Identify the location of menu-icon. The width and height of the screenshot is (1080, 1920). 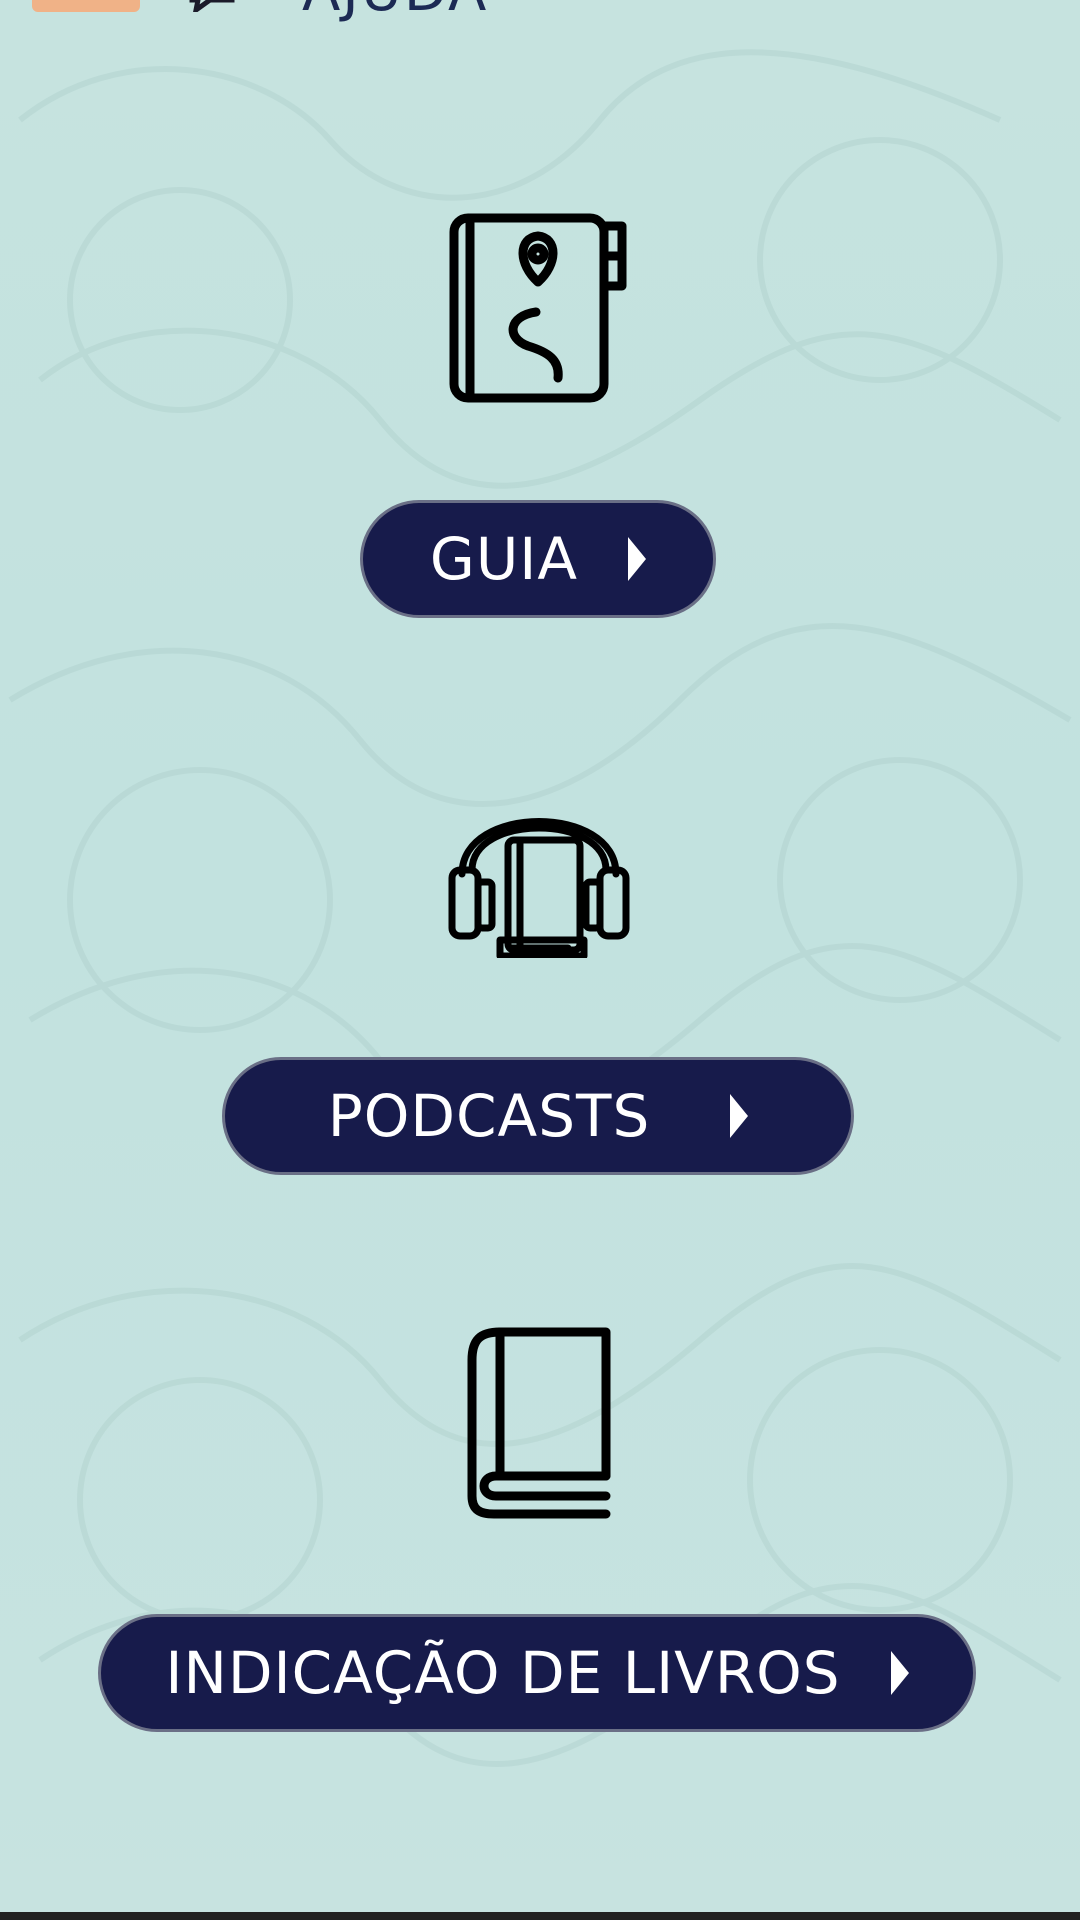
(86, 6).